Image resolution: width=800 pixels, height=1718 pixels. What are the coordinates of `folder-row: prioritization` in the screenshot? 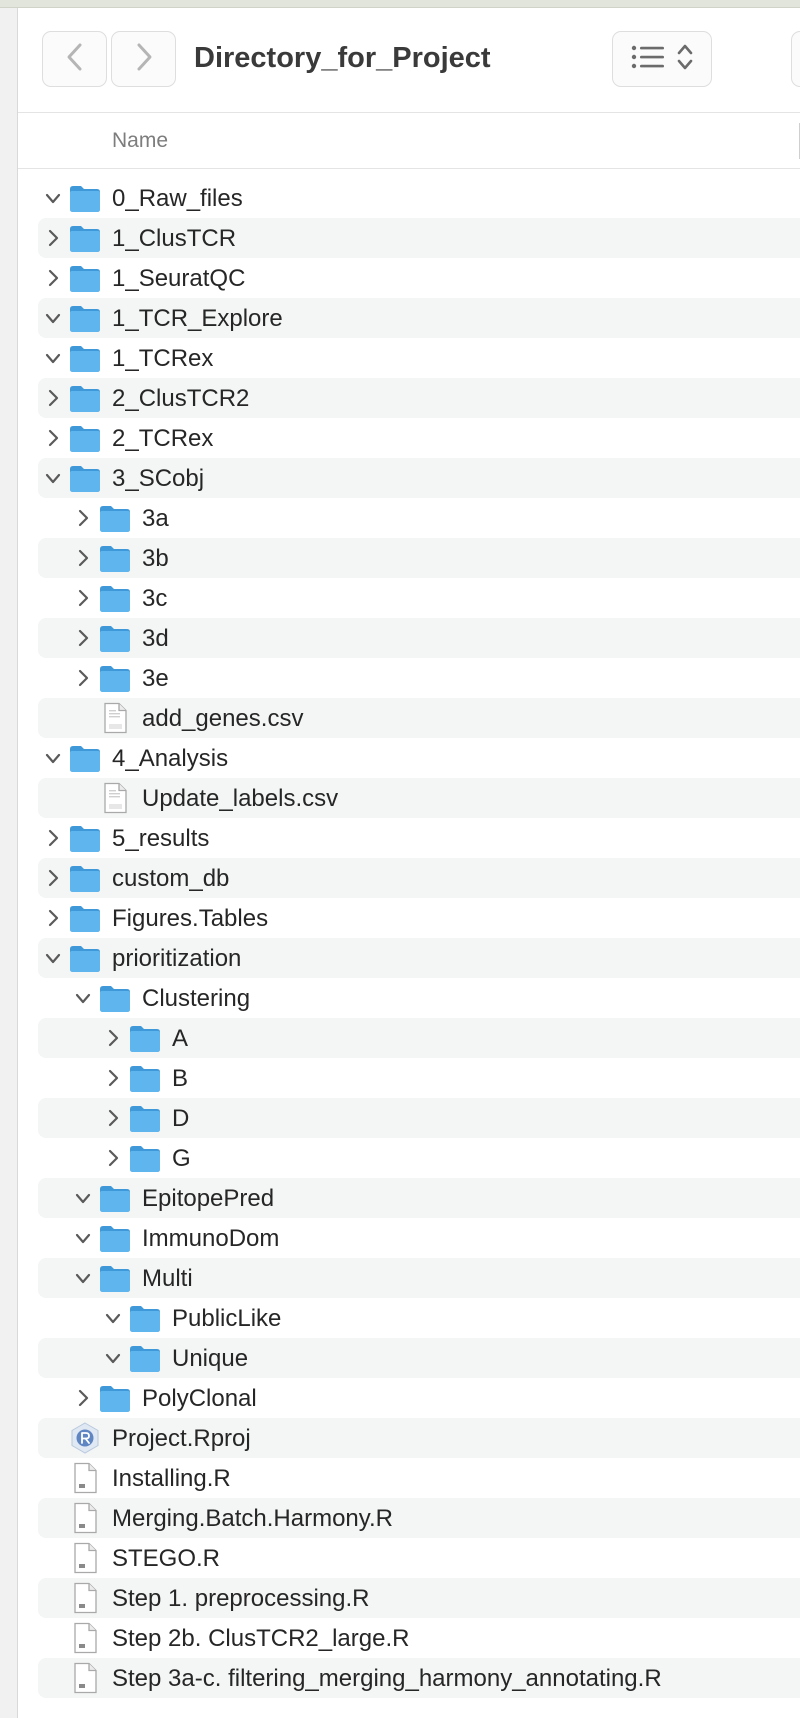 It's located at (419, 958).